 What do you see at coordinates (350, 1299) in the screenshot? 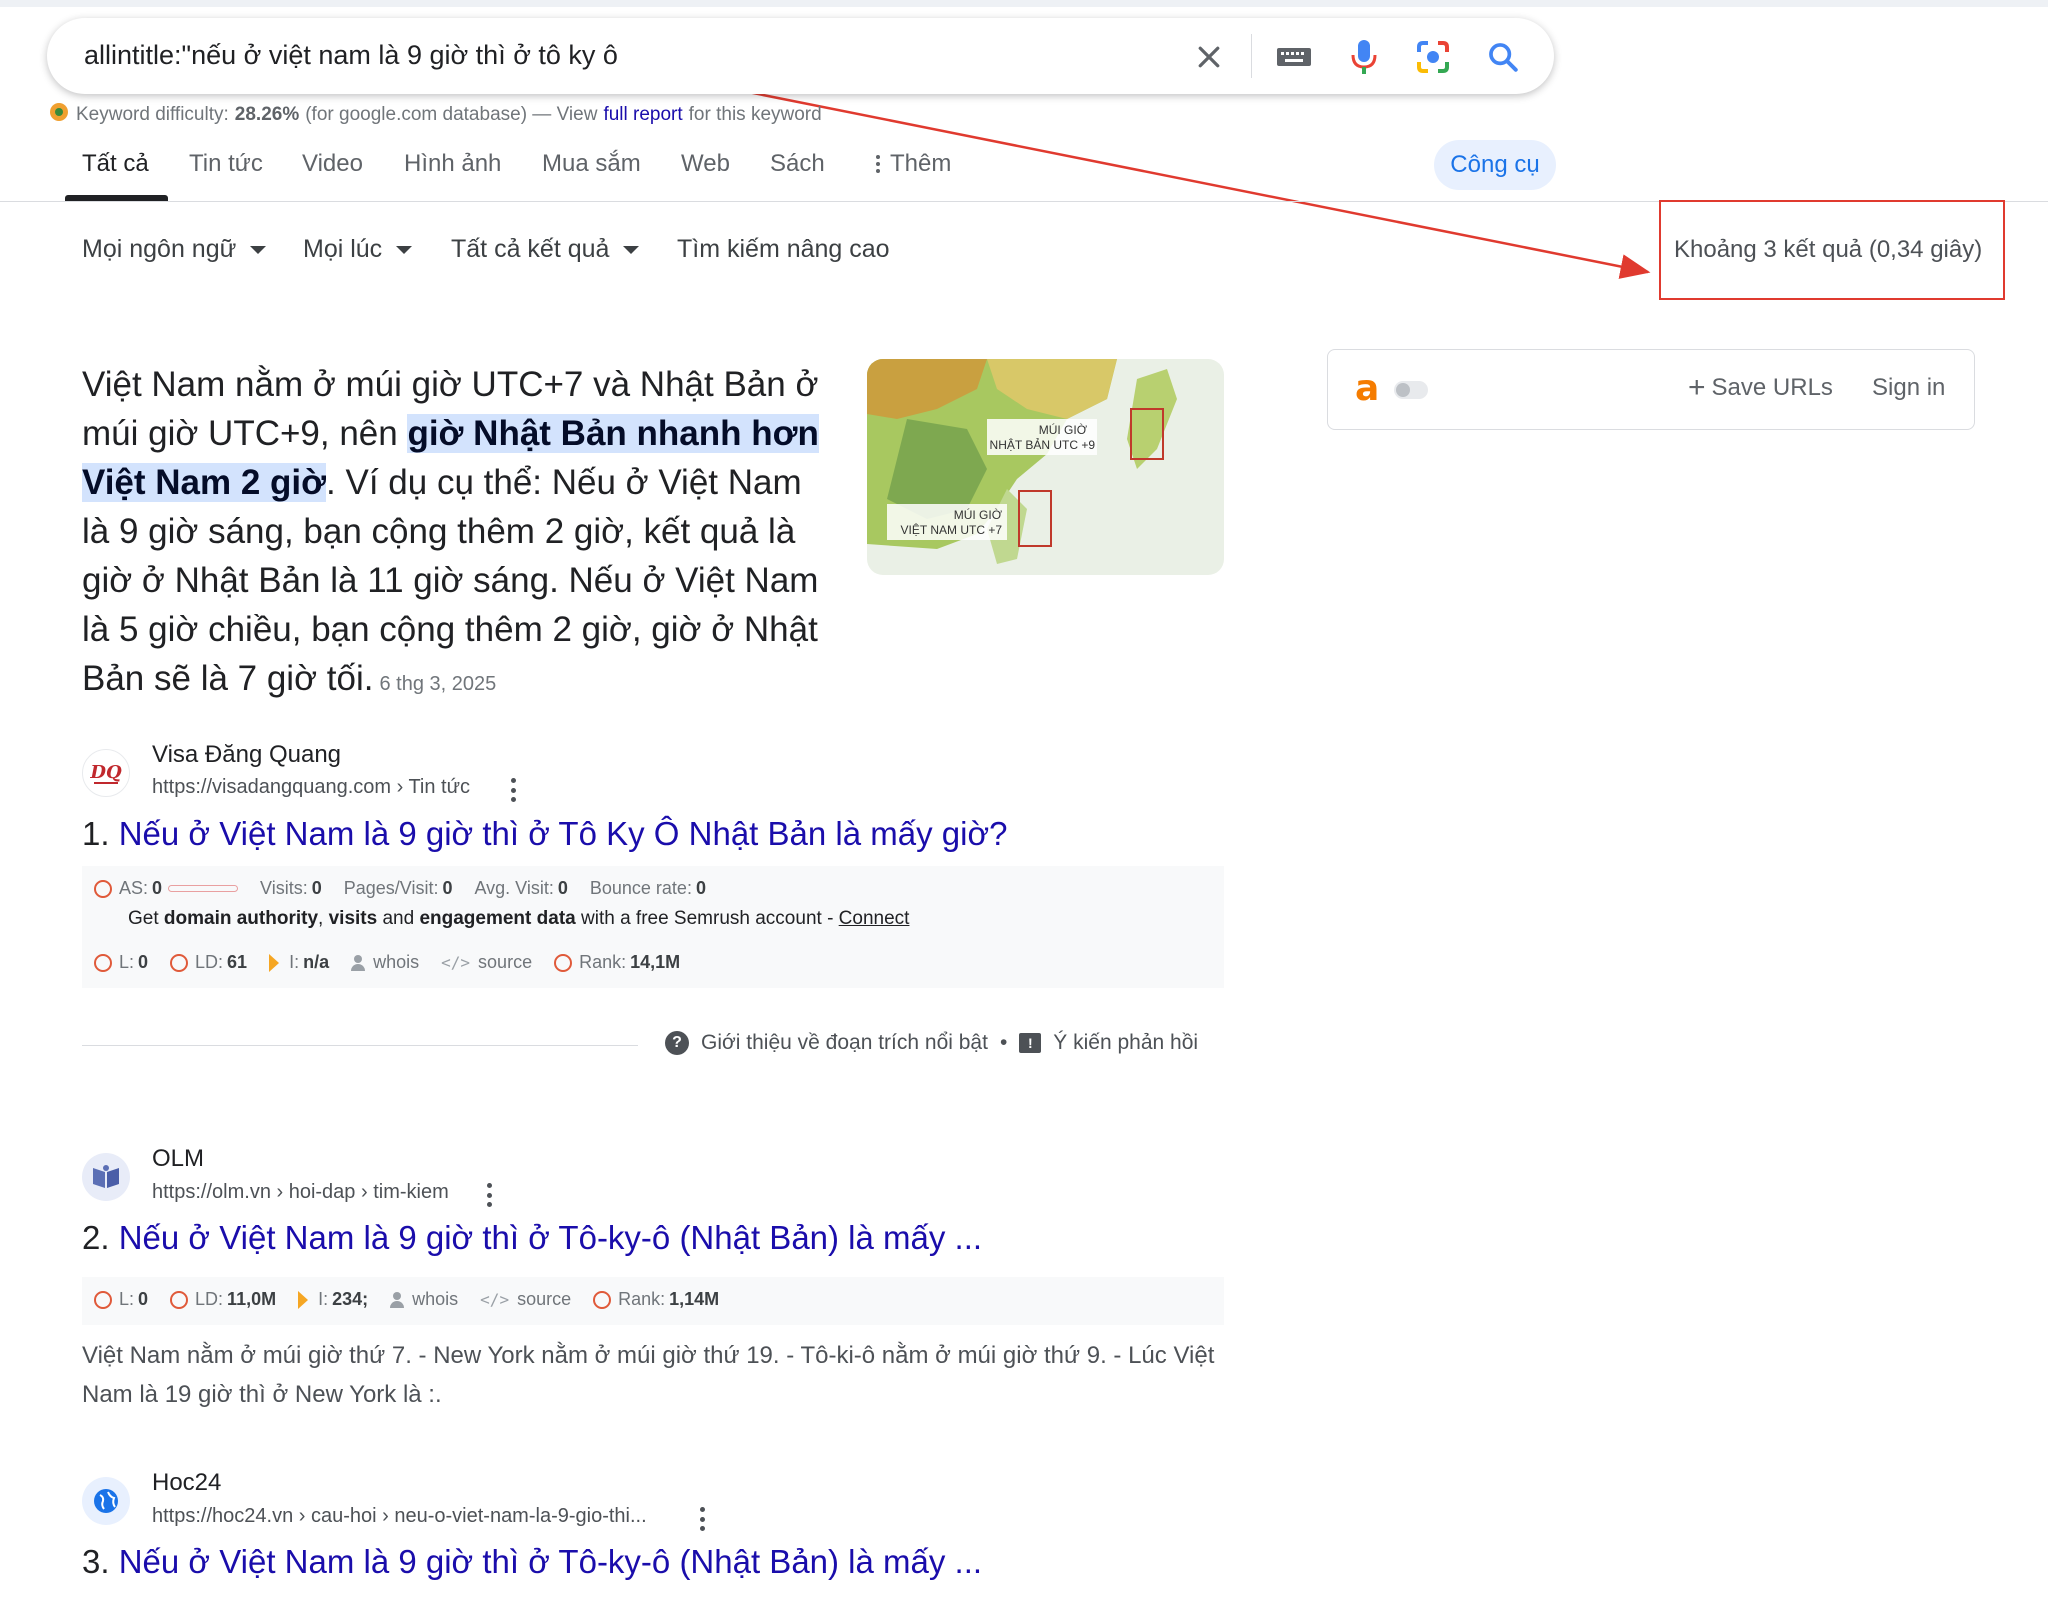
I see `i-value: 234;` at bounding box center [350, 1299].